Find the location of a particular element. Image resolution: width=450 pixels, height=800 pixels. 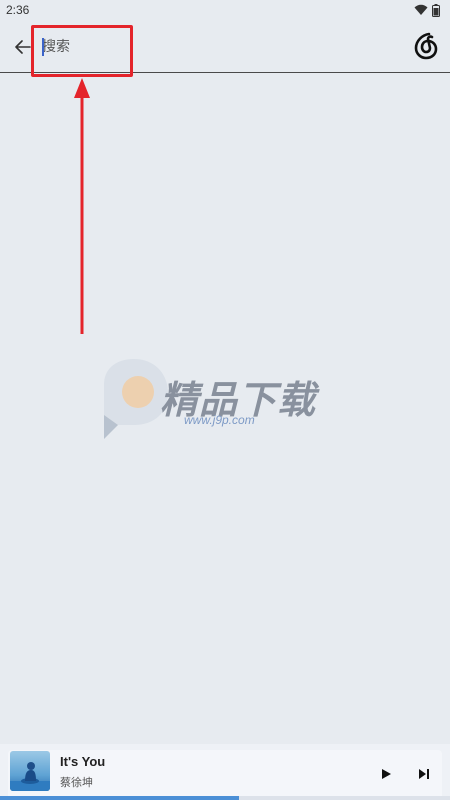

next-button is located at coordinates (424, 774).